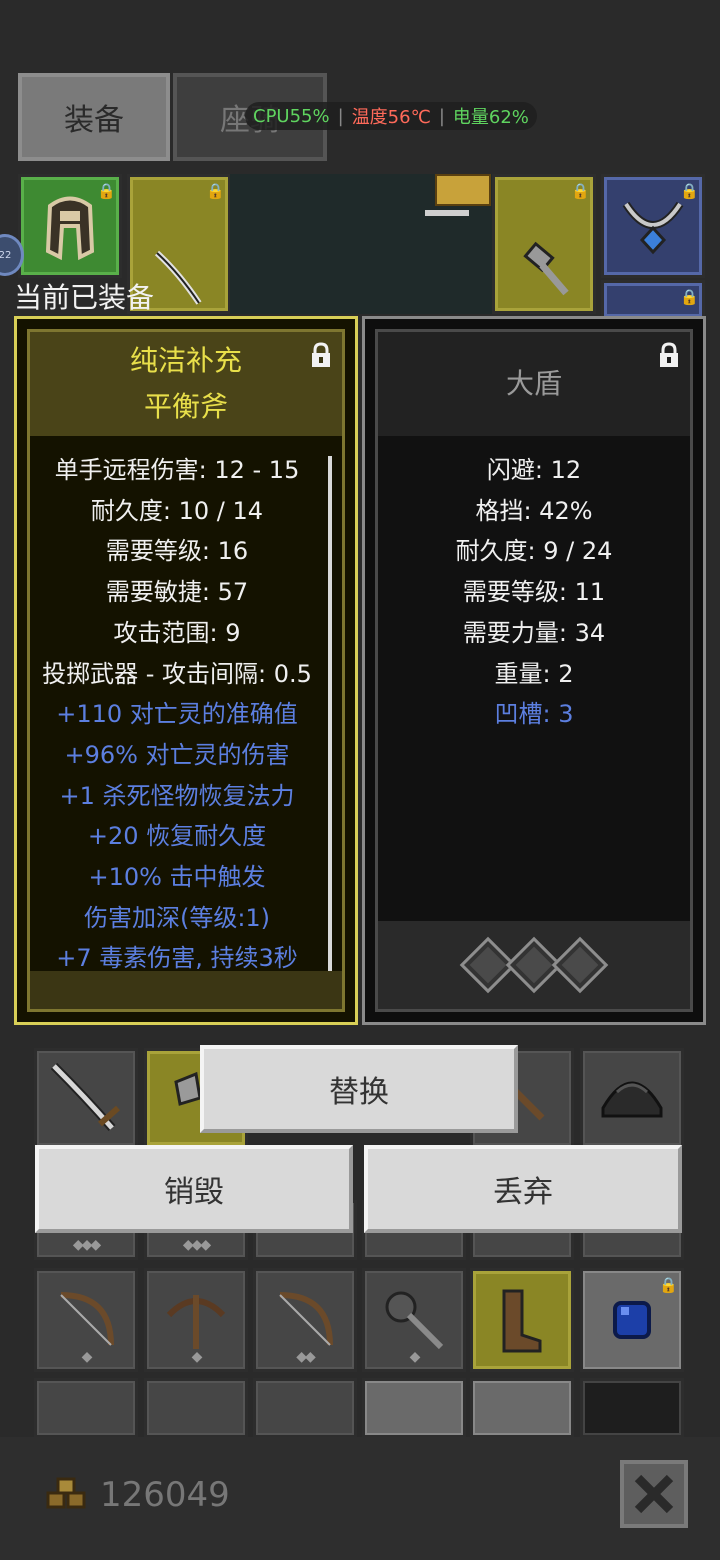 This screenshot has height=1560, width=720. Describe the element at coordinates (305, 1357) in the screenshot. I see `socket-icons: ◆◆` at that location.